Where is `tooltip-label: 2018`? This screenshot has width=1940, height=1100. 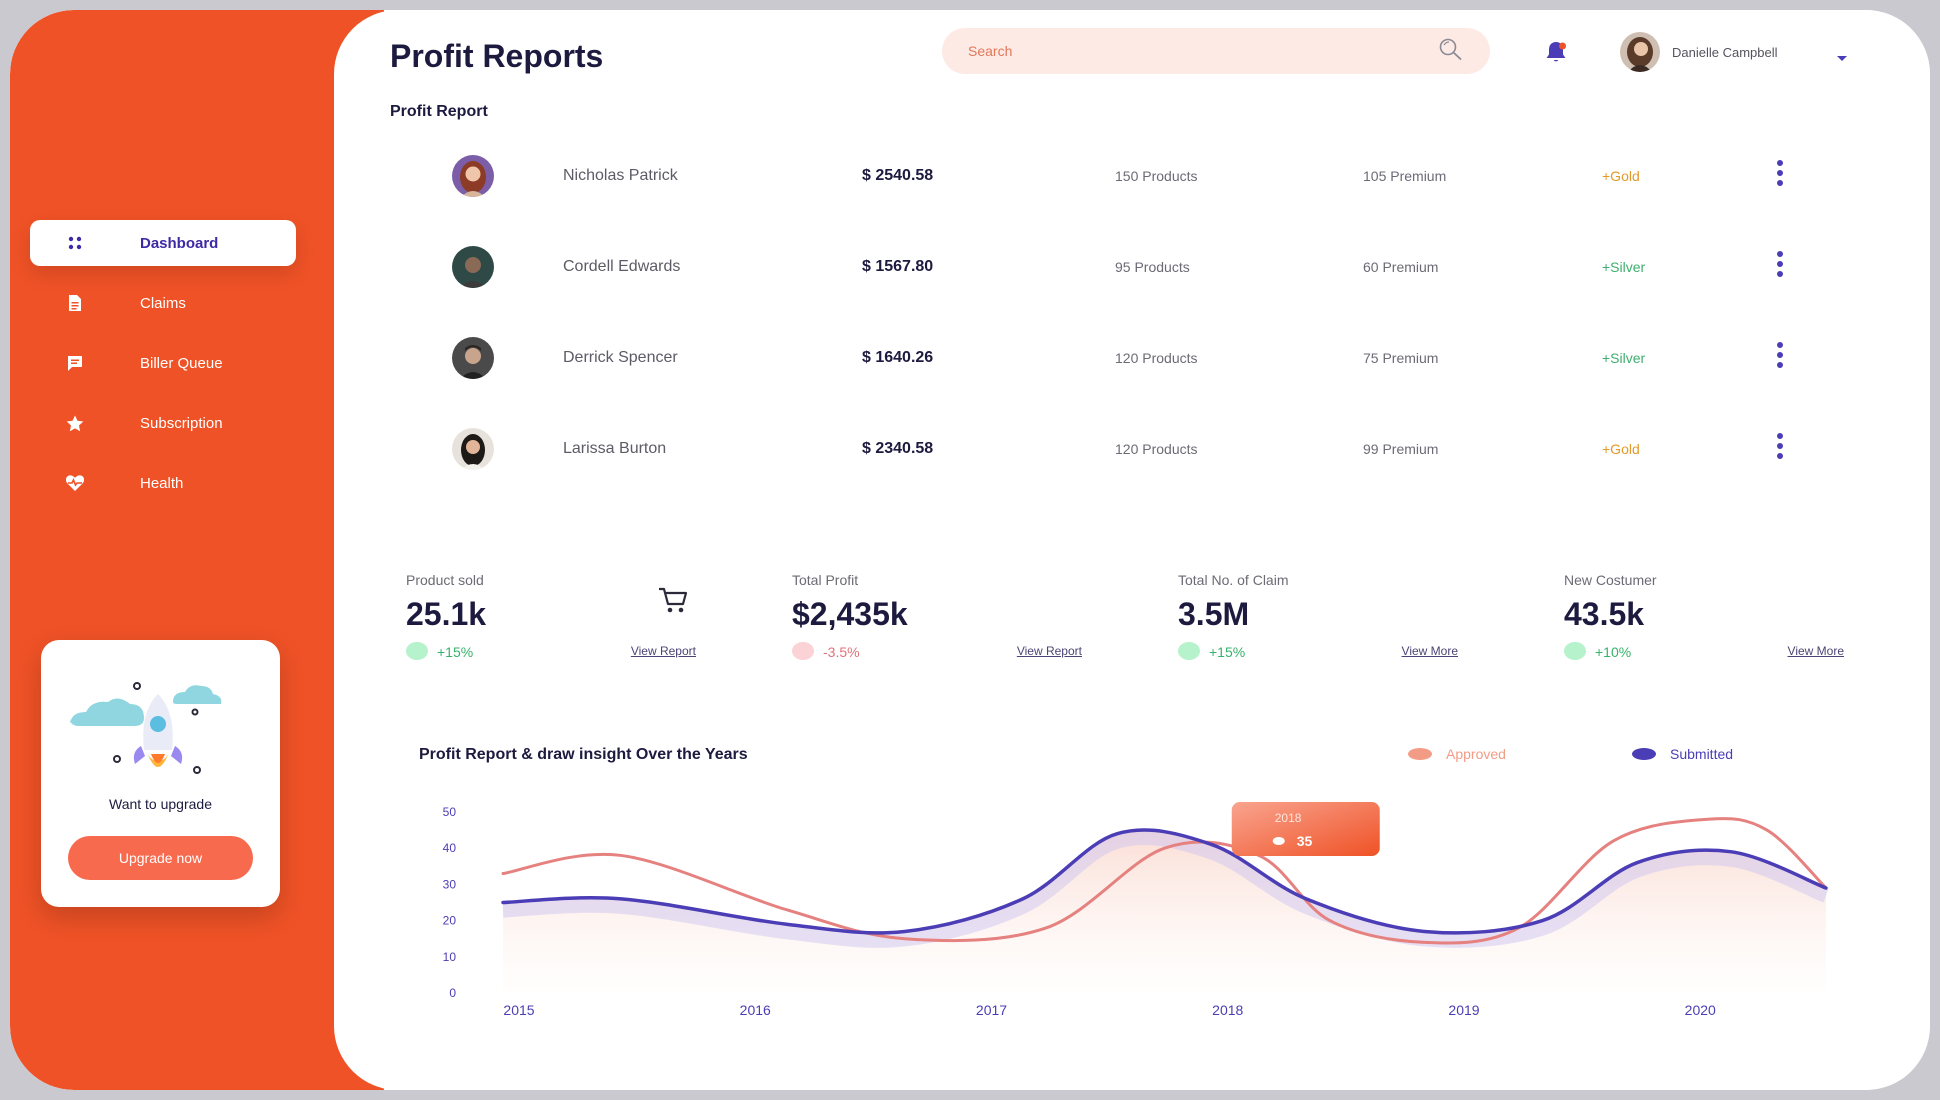 tooltip-label: 2018 is located at coordinates (1288, 818).